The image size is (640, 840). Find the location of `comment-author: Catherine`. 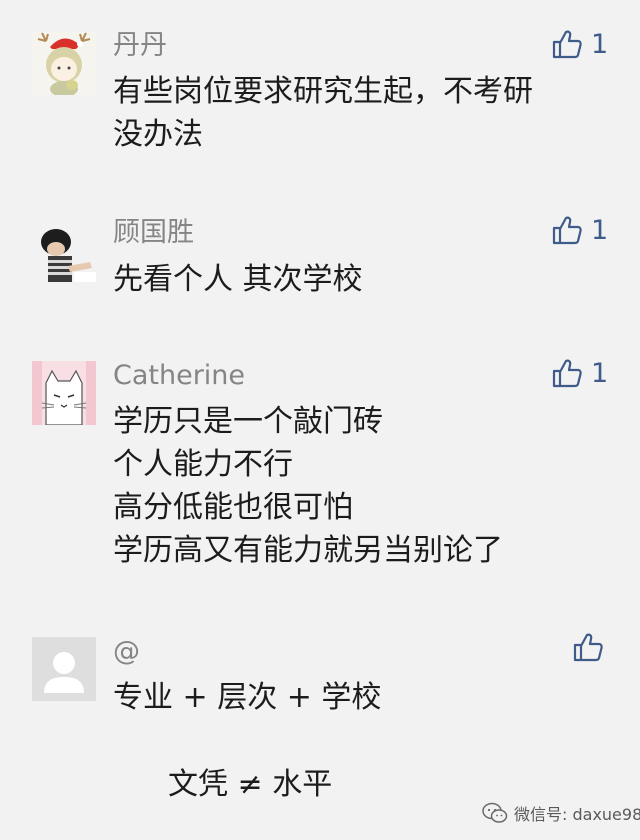

comment-author: Catherine is located at coordinates (179, 375).